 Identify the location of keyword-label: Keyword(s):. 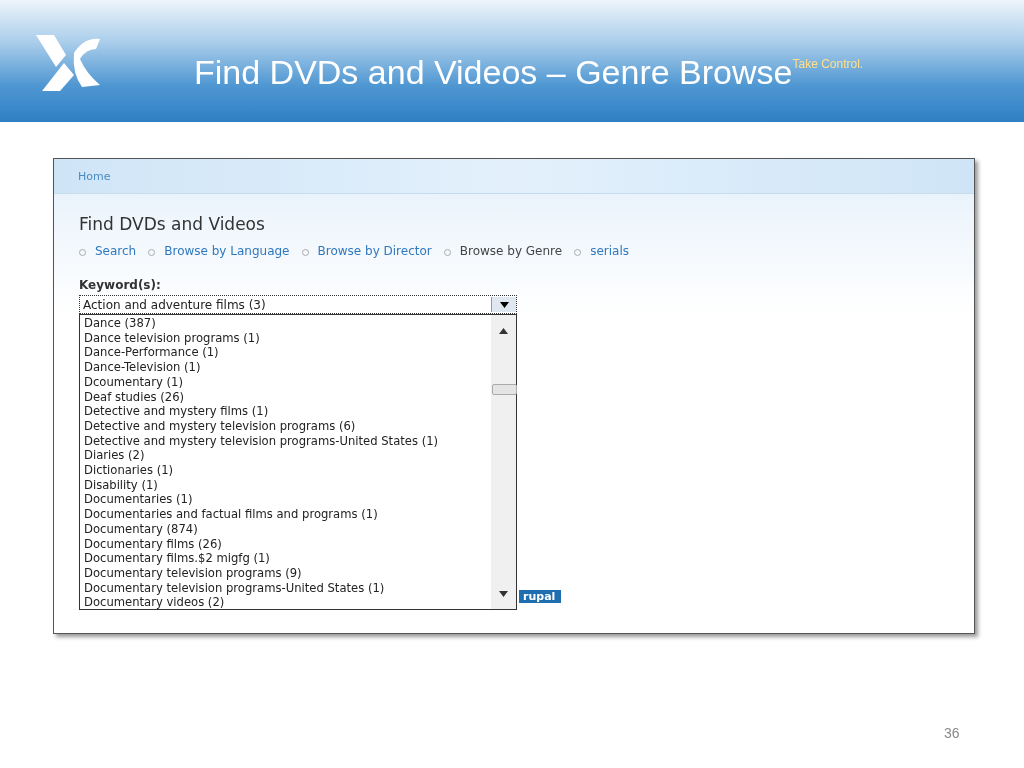
(120, 285).